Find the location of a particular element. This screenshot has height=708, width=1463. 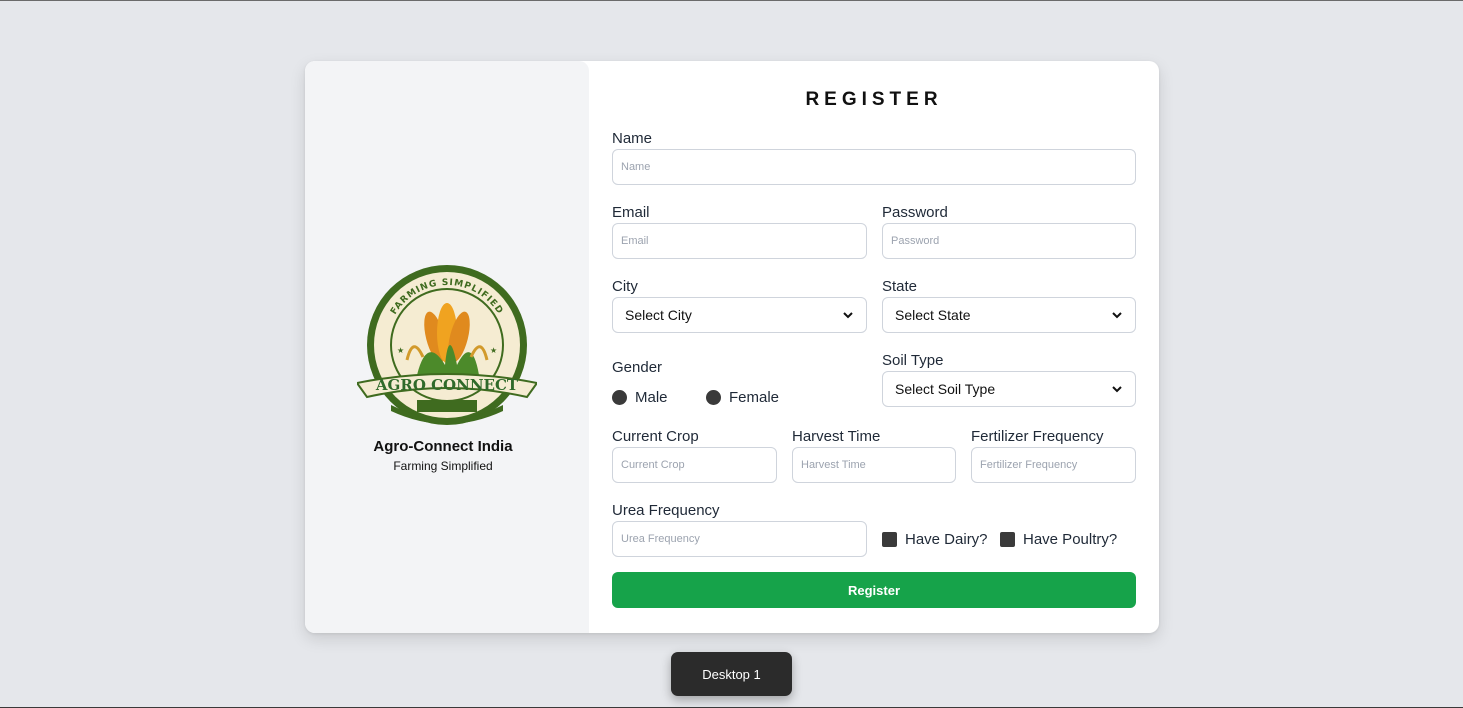

form-title: REGISTER is located at coordinates (874, 99).